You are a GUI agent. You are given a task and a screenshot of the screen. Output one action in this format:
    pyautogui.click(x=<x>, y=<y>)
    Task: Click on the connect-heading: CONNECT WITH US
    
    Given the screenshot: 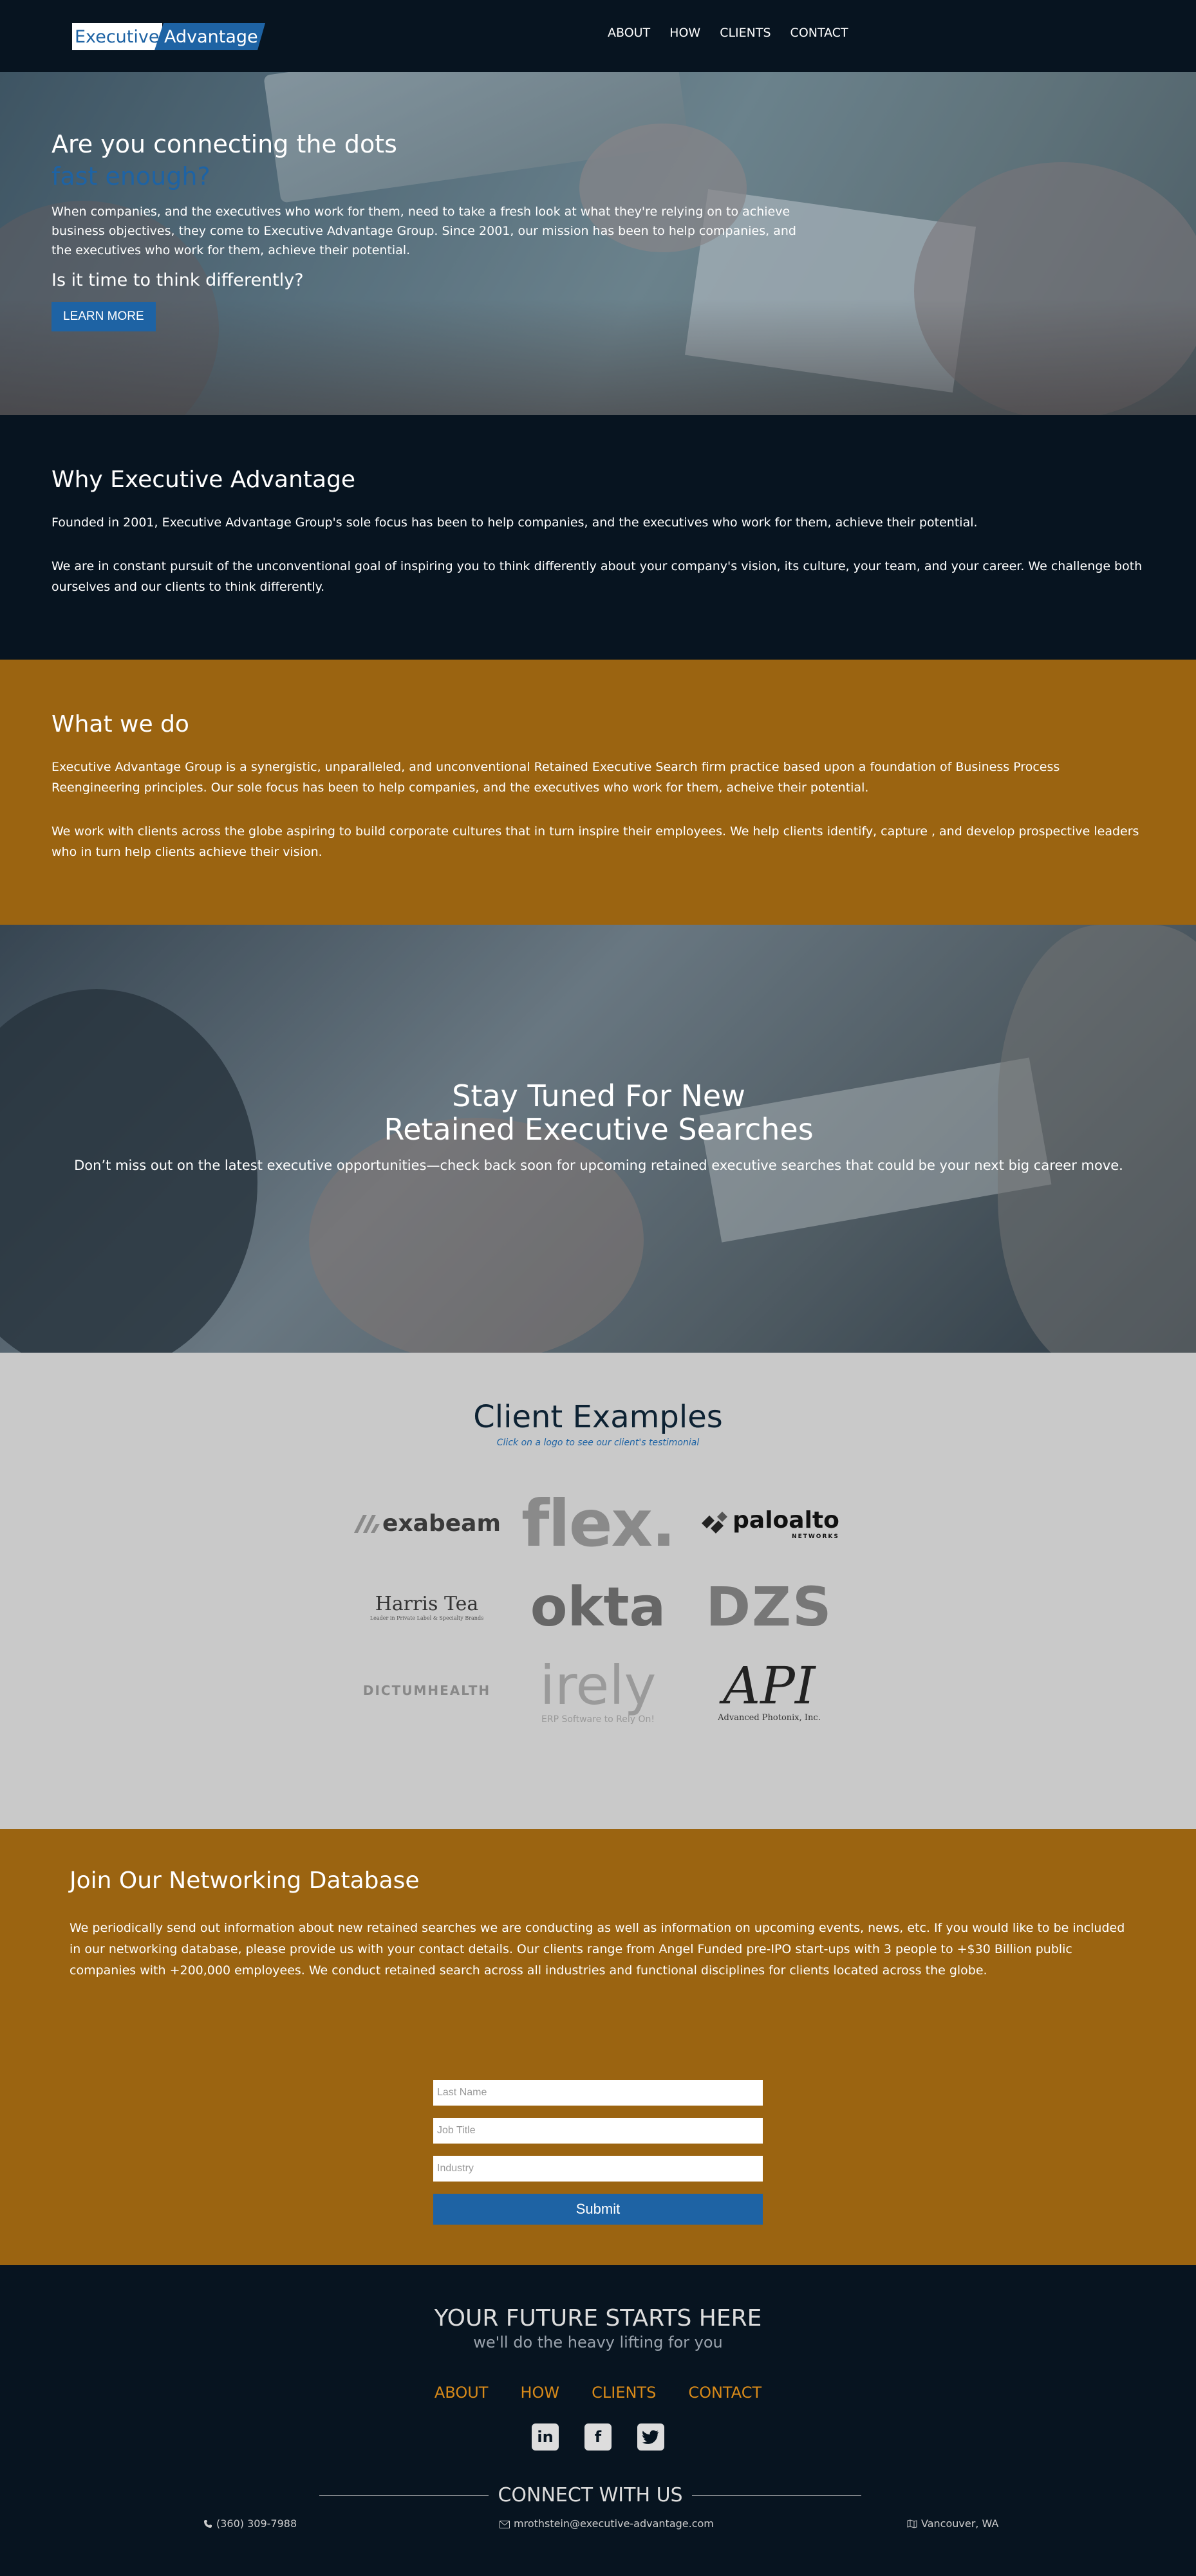 What is the action you would take?
    pyautogui.click(x=590, y=2495)
    